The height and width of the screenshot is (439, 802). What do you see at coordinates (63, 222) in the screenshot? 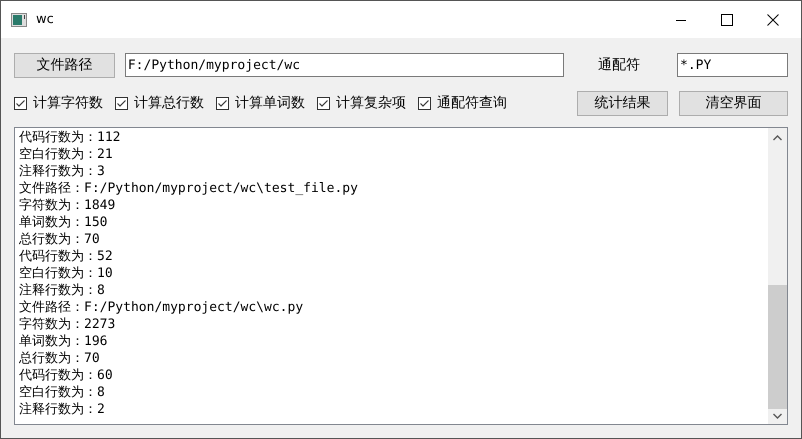
I see `output-line: 单词数为：150` at bounding box center [63, 222].